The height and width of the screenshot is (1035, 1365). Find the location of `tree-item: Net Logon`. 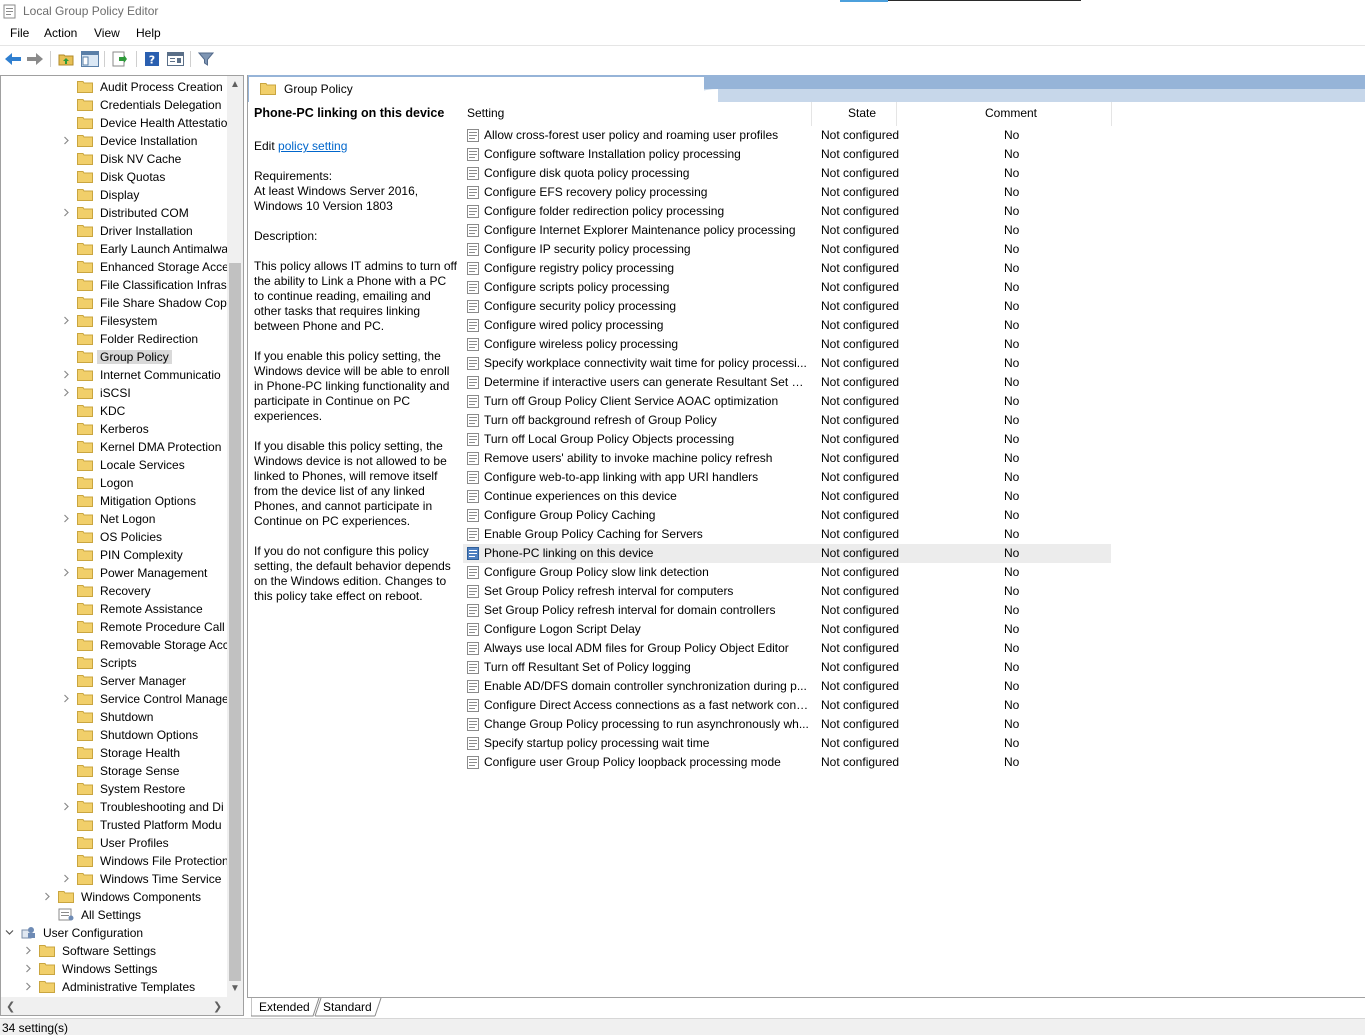

tree-item: Net Logon is located at coordinates (114, 519).